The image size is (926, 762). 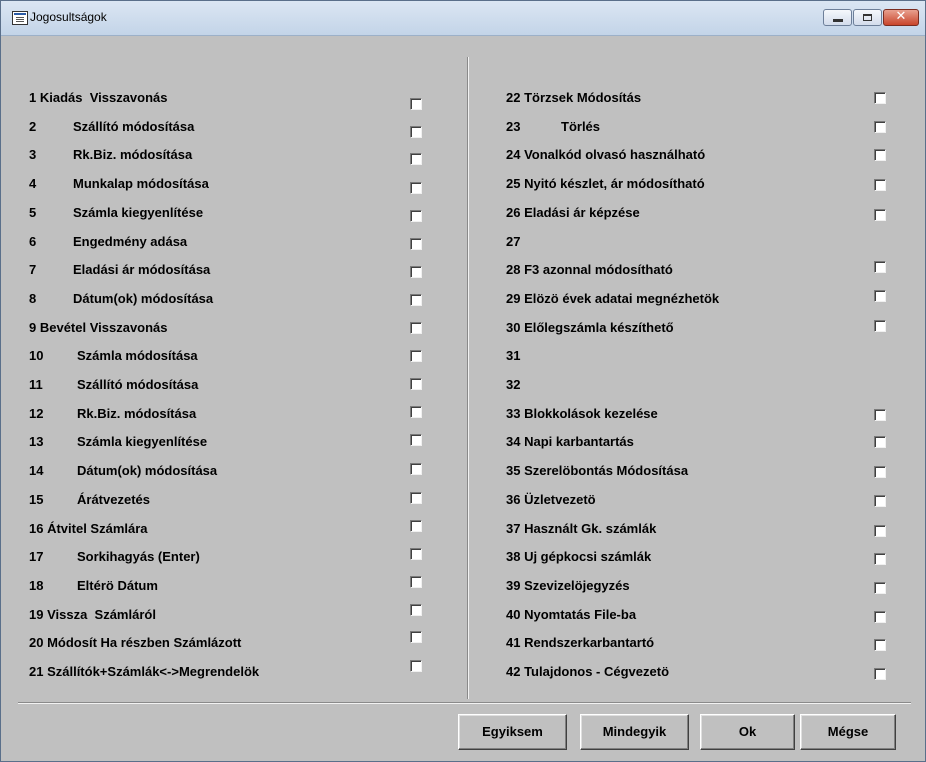 What do you see at coordinates (36, 384) in the screenshot?
I see `permission-number: 11` at bounding box center [36, 384].